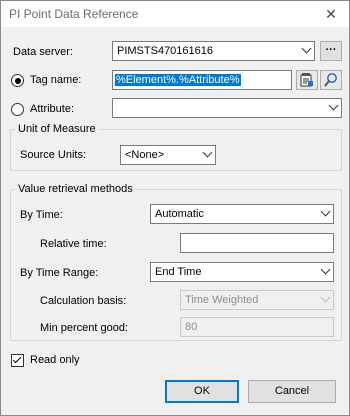  Describe the element at coordinates (57, 129) in the screenshot. I see `unit-of-measure-title: Unit of Measure` at that location.